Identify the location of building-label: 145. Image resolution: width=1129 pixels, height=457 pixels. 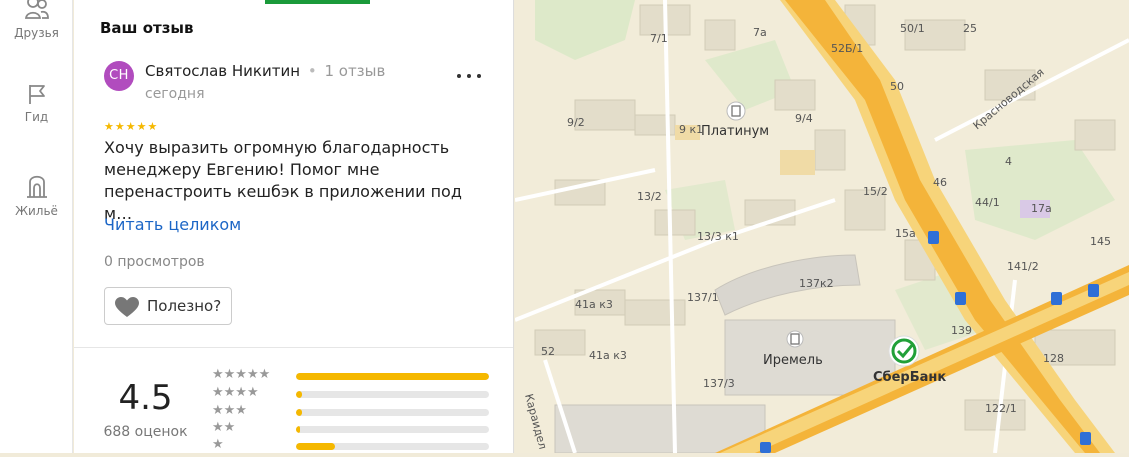
(1100, 241).